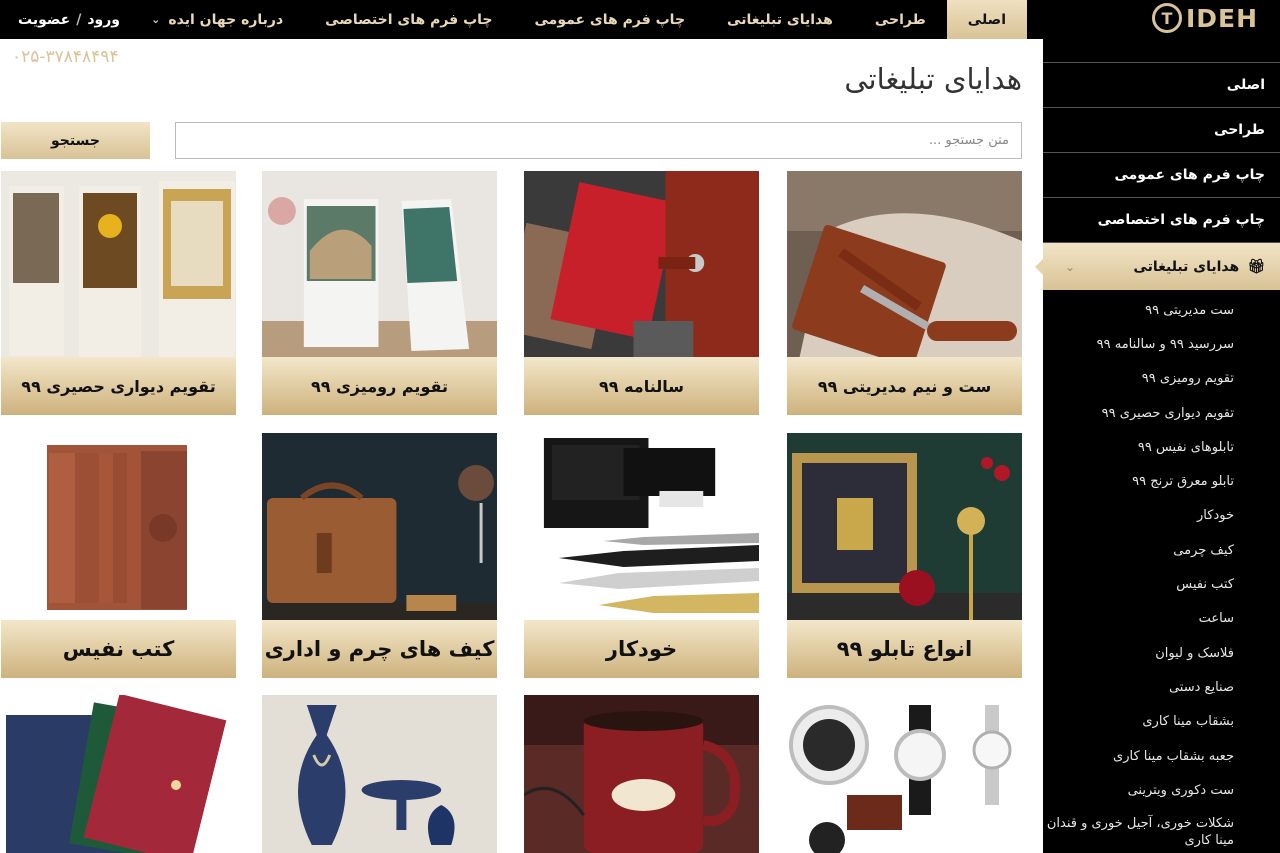 This screenshot has height=853, width=1280. I want to click on submenu-item: ساعت, so click(1161, 620).